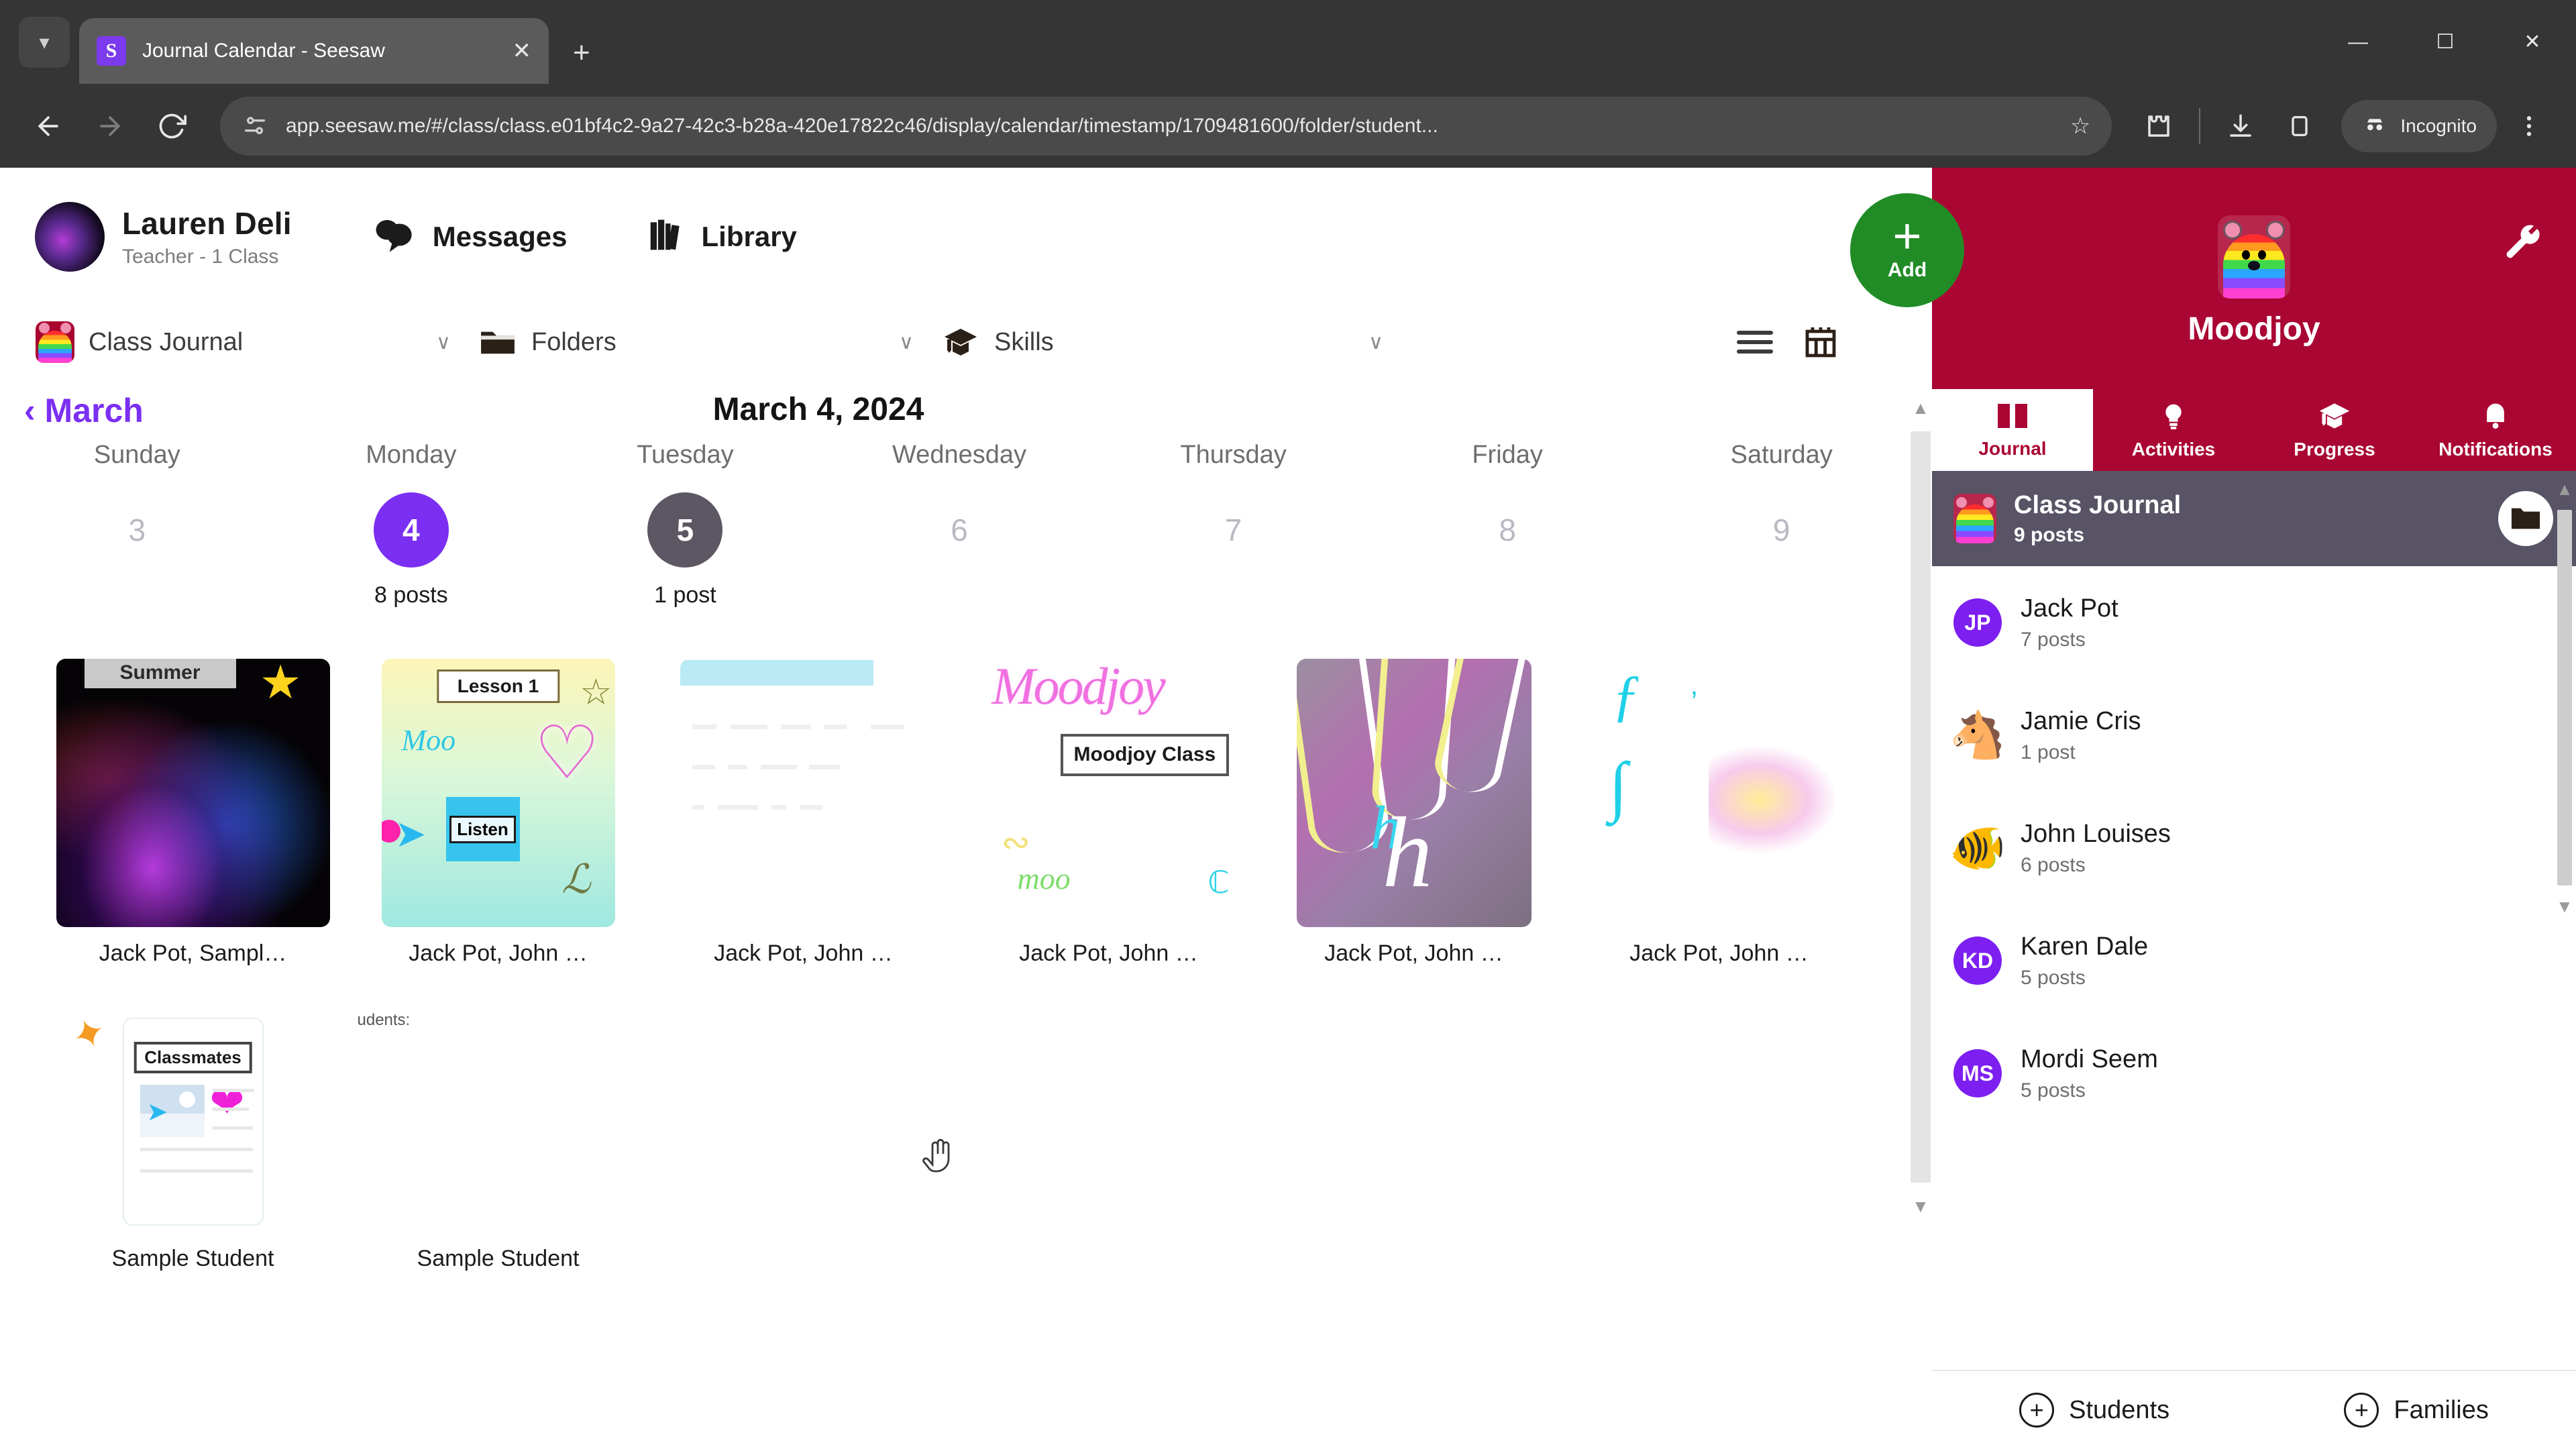 This screenshot has height=1449, width=2576. I want to click on filter-folders: Folders ∨, so click(709, 342).